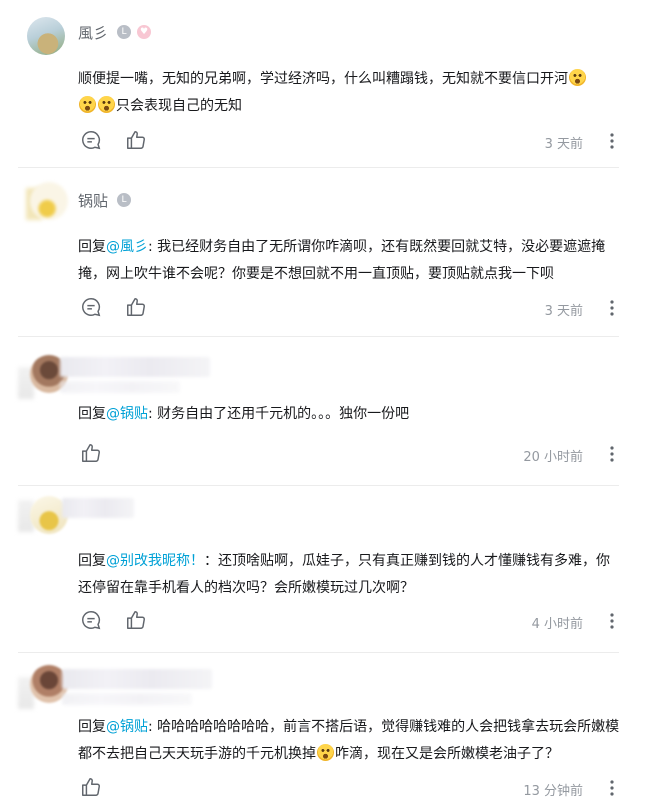 The image size is (647, 808). What do you see at coordinates (46, 36) in the screenshot?
I see `avatar` at bounding box center [46, 36].